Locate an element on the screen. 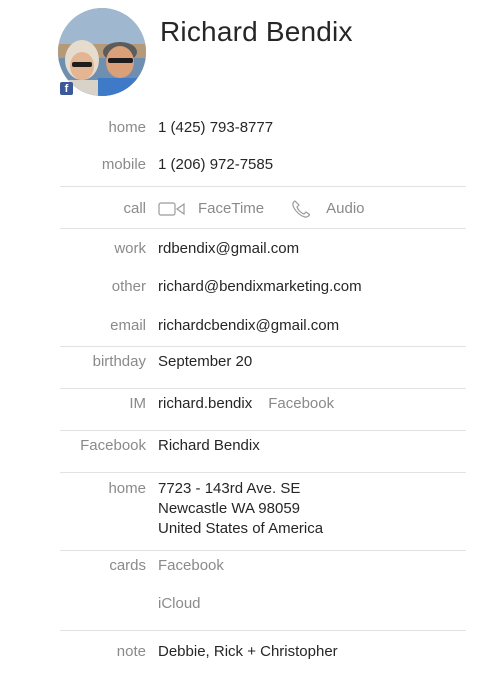 Image resolution: width=488 pixels, height=683 pixels. im-service: Facebook is located at coordinates (301, 403).